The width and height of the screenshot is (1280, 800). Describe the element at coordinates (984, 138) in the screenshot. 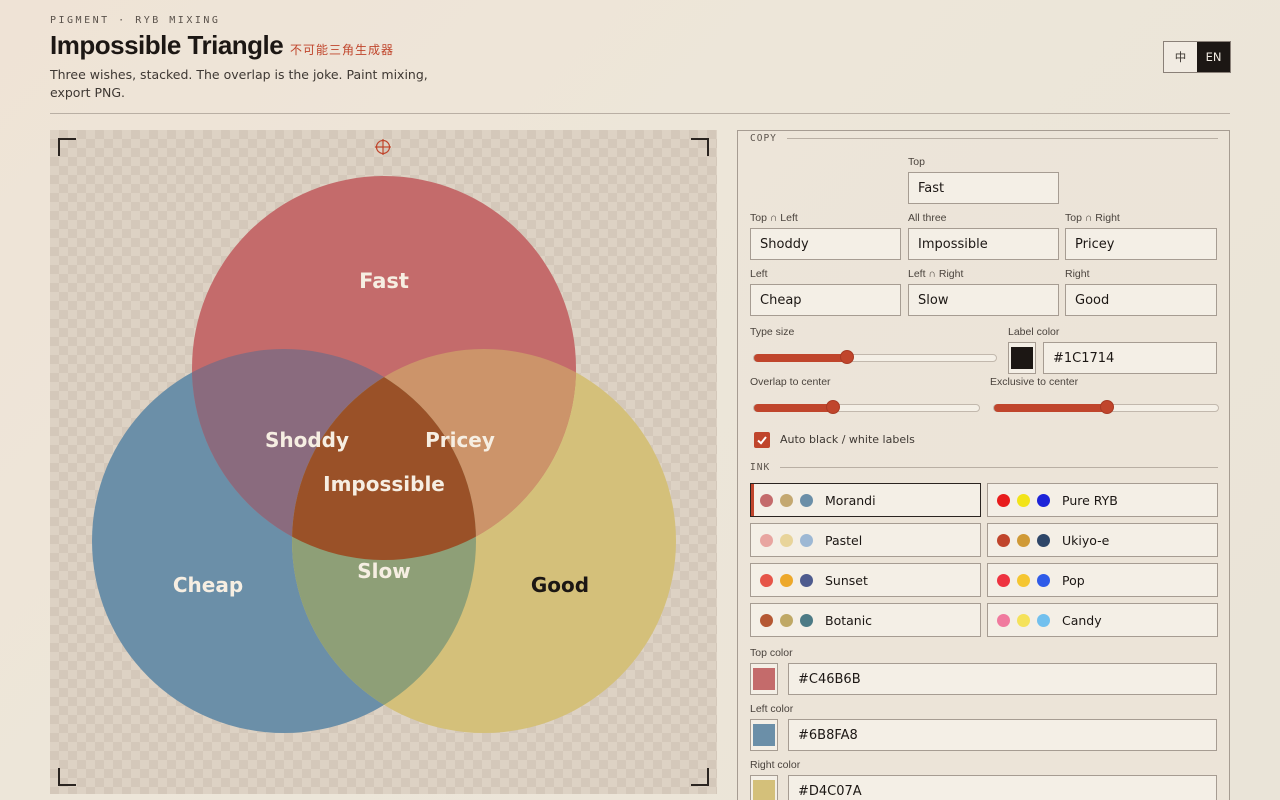

I see `copy-section-header: COPY` at that location.